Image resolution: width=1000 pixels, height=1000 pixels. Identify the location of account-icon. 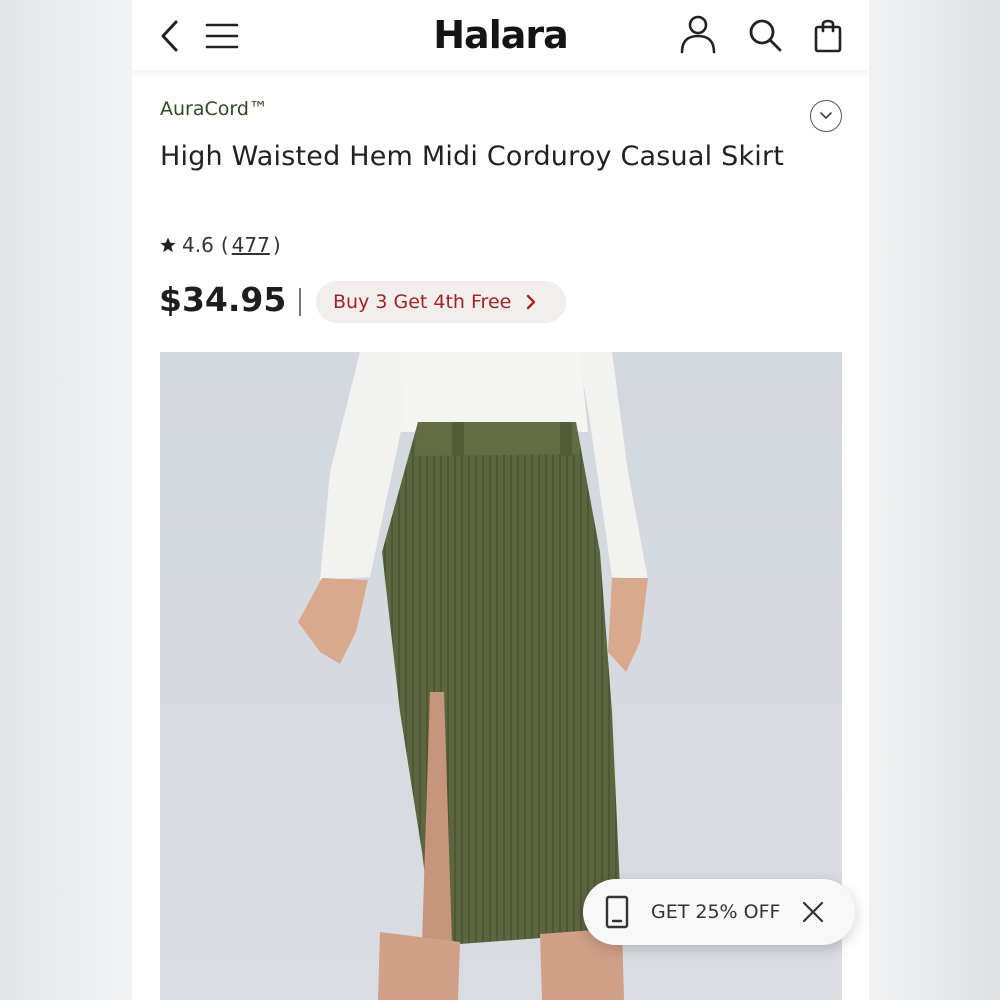
(698, 34).